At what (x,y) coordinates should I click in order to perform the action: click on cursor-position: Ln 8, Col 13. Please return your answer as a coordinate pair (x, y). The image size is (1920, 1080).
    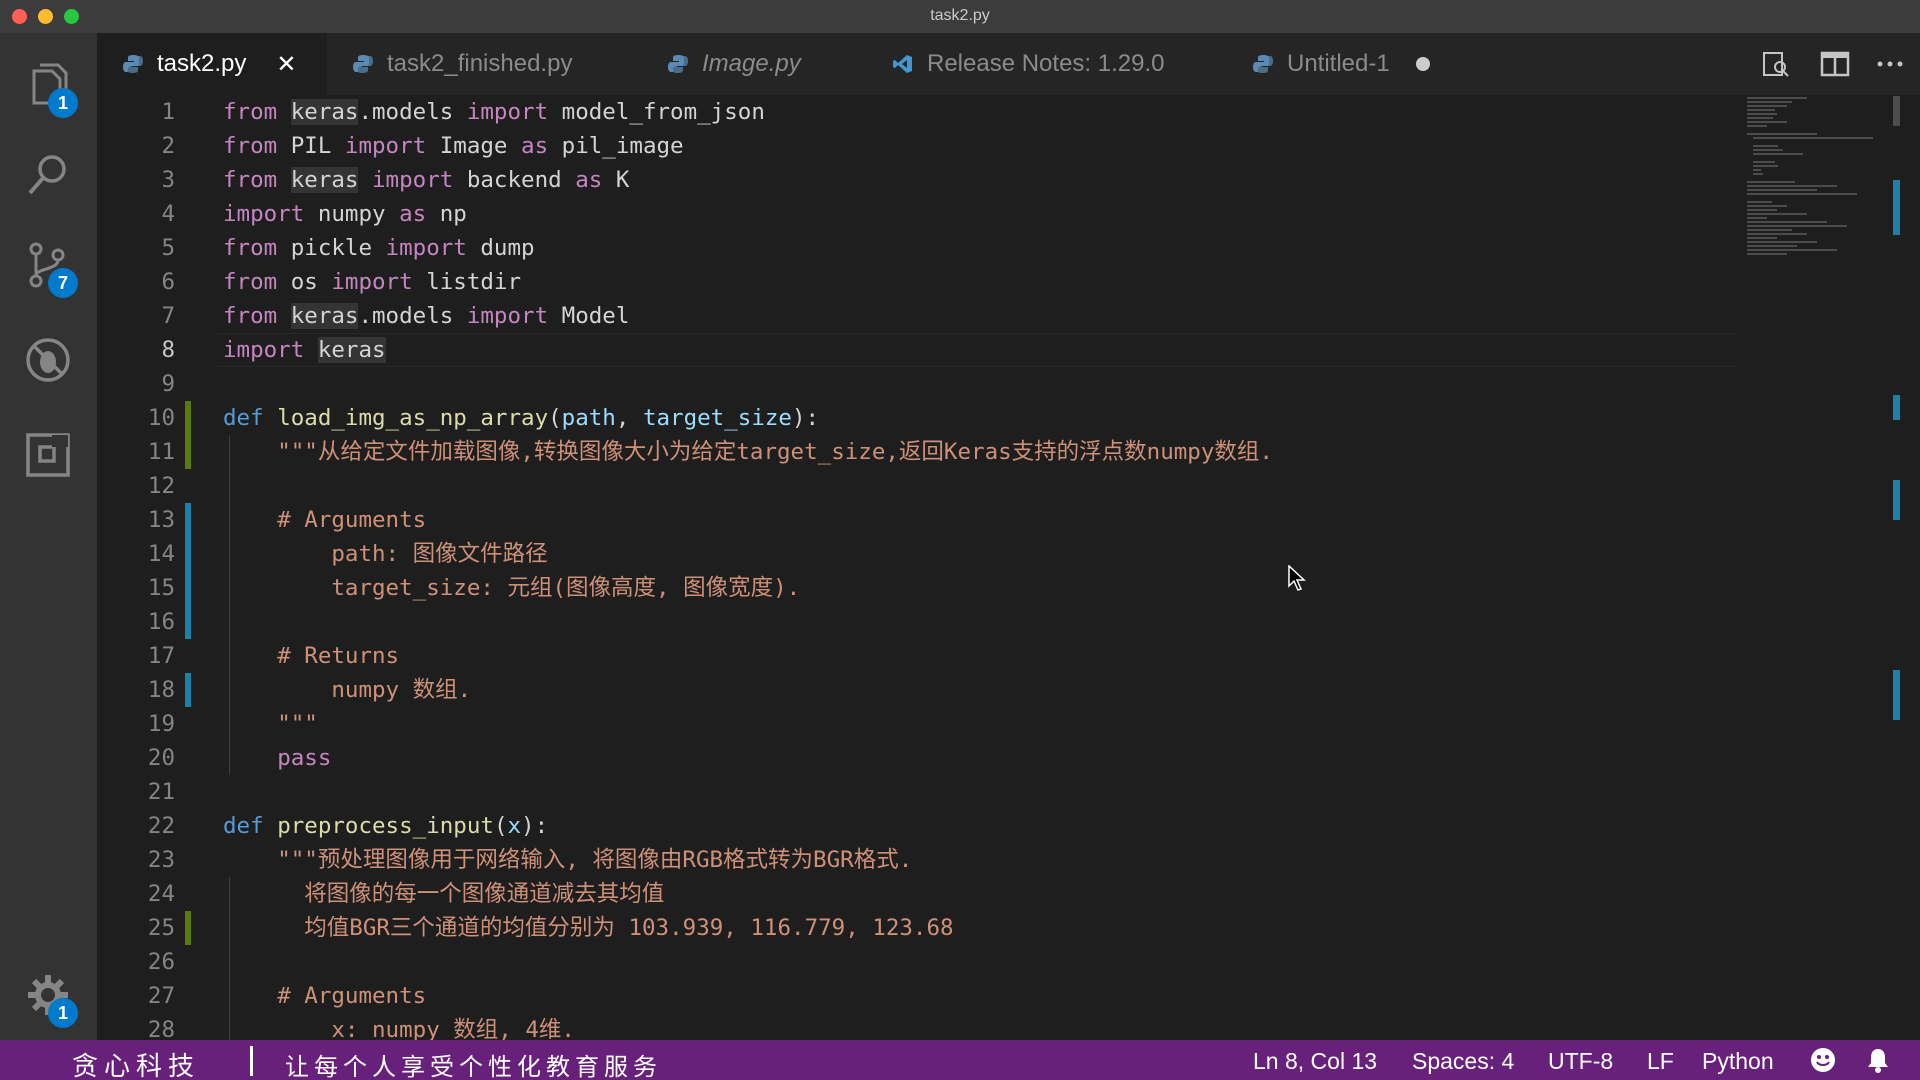
    Looking at the image, I should click on (1315, 1061).